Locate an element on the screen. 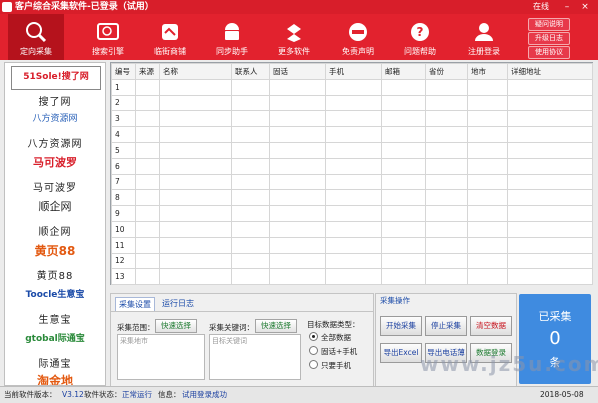 The width and height of the screenshot is (598, 403). column-header: 详细地址 is located at coordinates (550, 71).